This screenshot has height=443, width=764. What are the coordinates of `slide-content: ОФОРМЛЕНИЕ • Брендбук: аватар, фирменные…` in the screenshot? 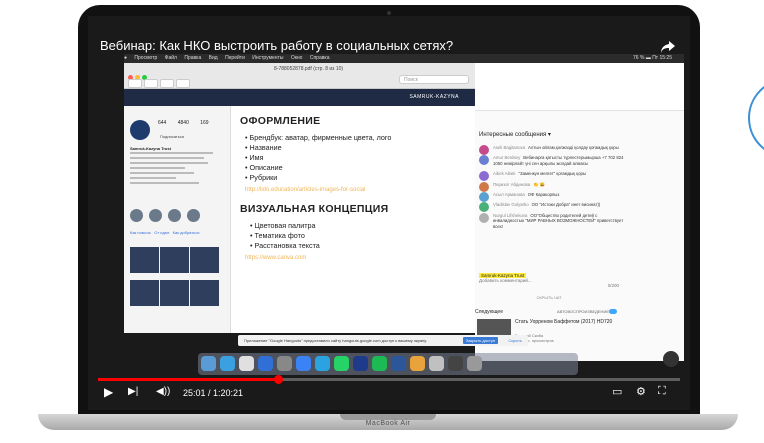 It's located at (357, 193).